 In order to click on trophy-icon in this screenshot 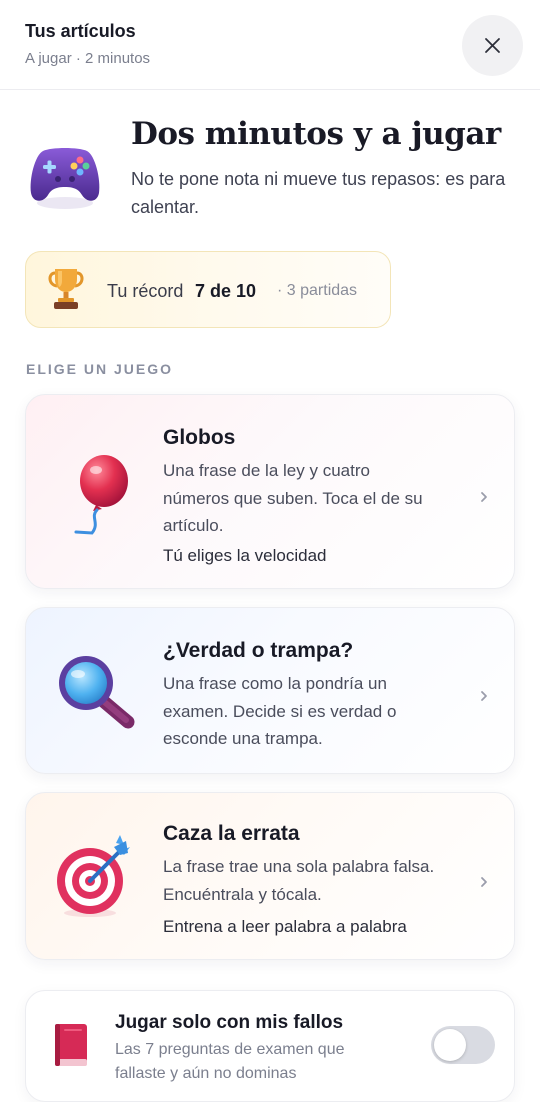, I will do `click(66, 289)`.